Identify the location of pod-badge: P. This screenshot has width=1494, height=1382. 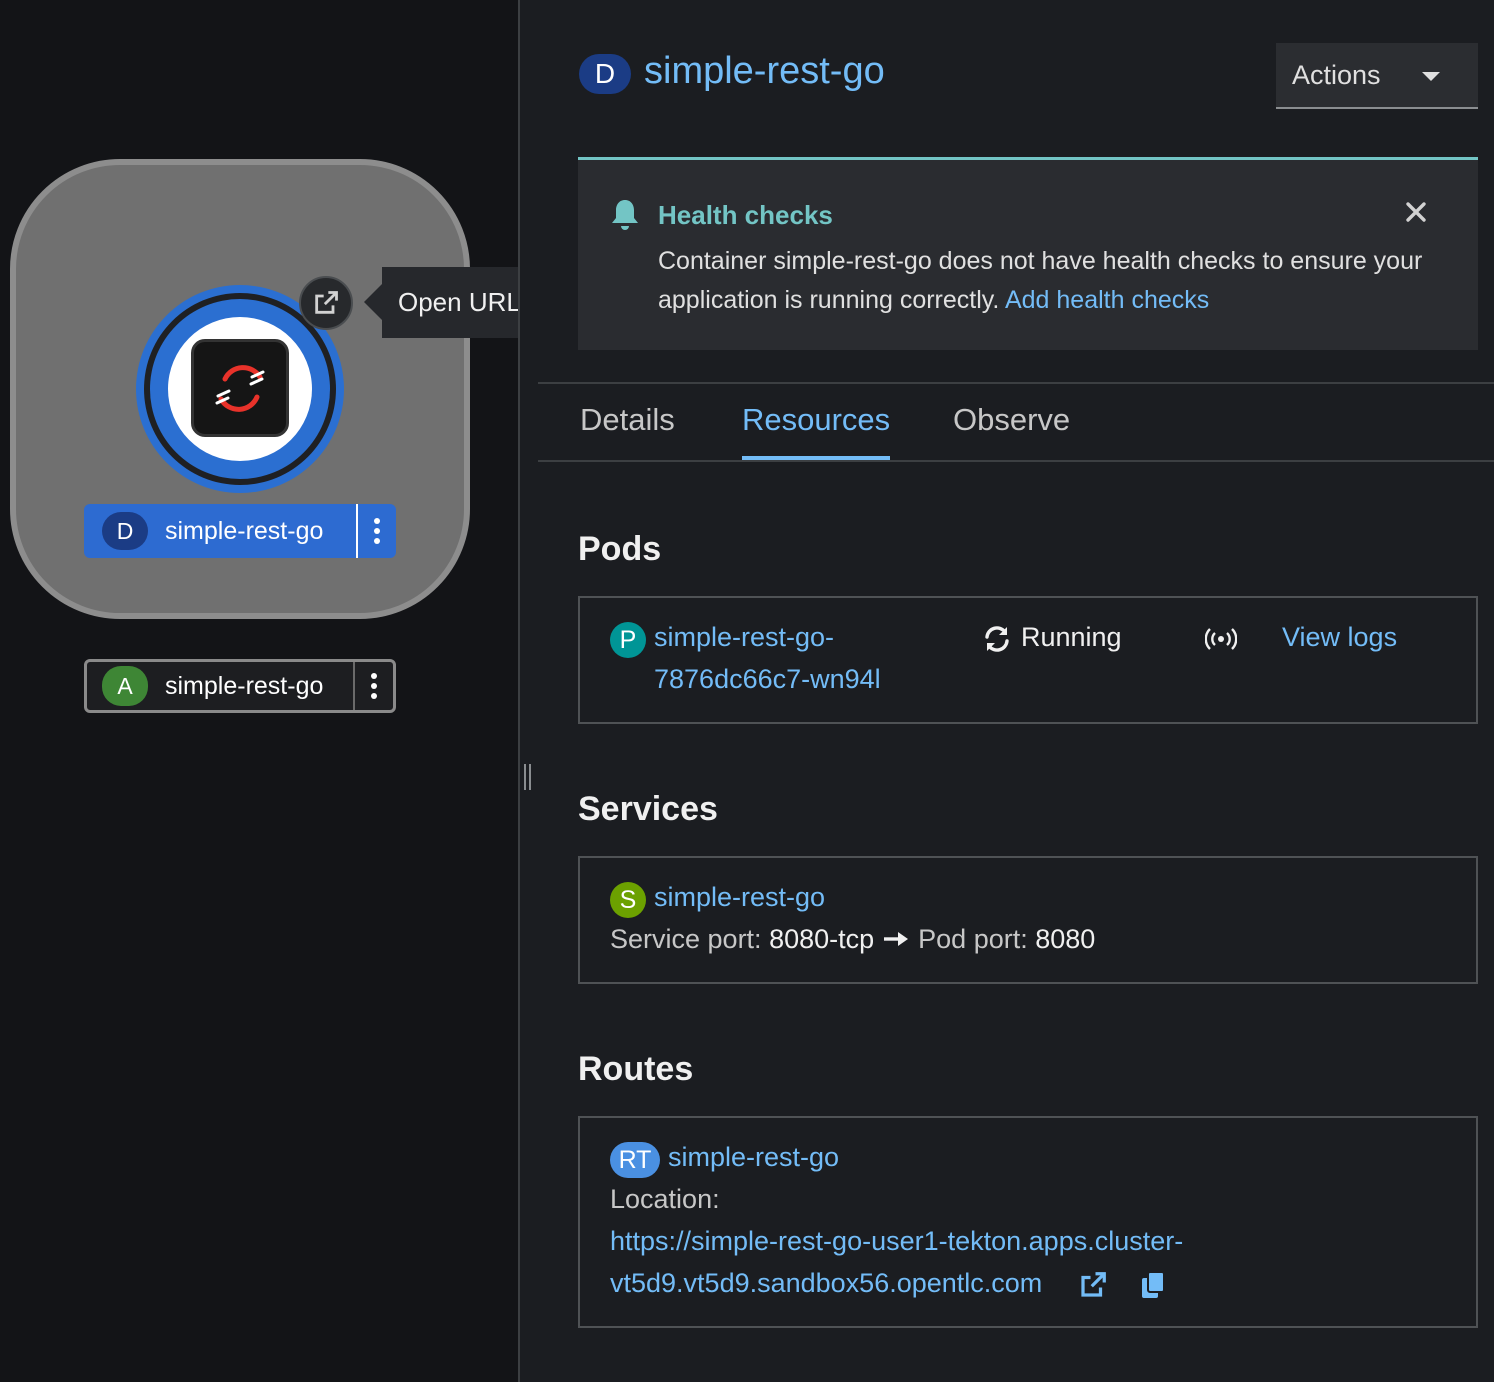
(628, 640).